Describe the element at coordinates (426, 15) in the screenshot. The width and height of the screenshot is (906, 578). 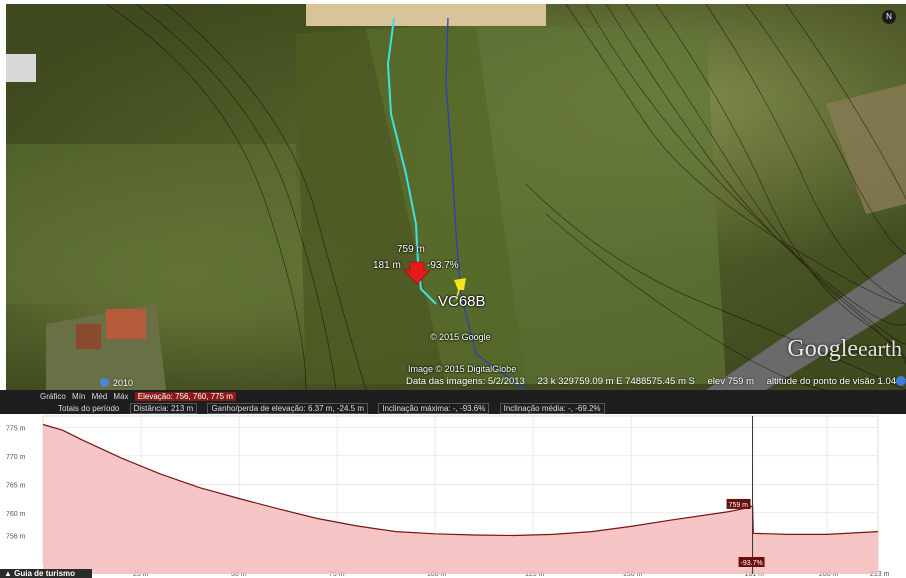
I see `dirt-road` at that location.